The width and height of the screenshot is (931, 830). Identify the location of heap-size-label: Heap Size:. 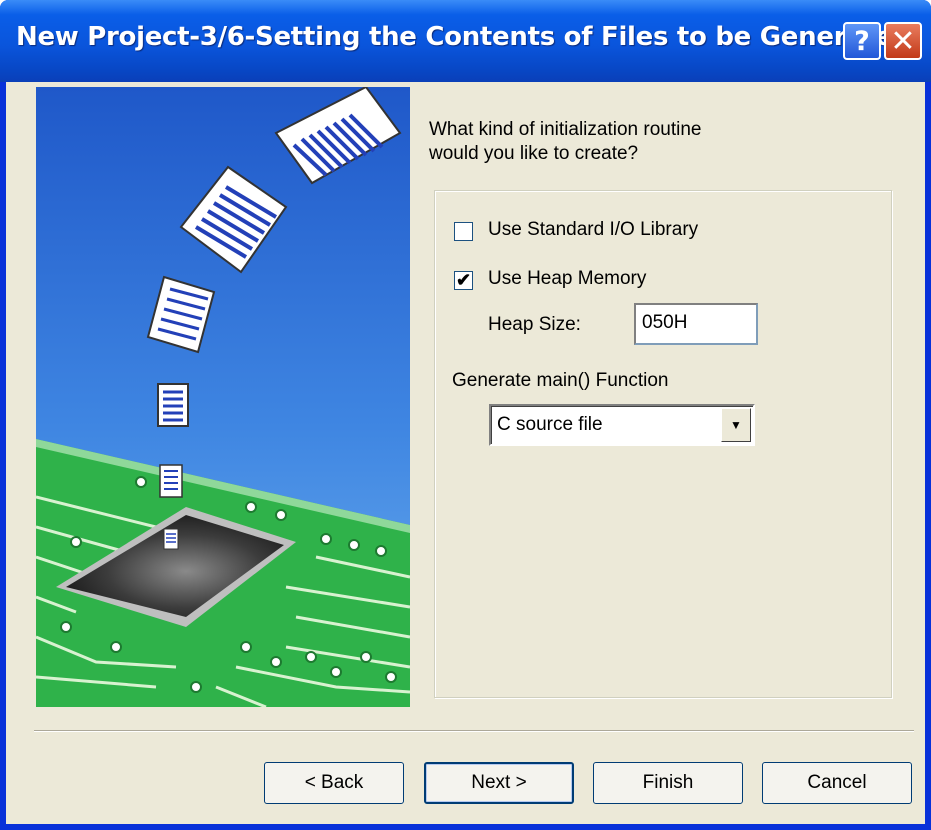
(534, 324).